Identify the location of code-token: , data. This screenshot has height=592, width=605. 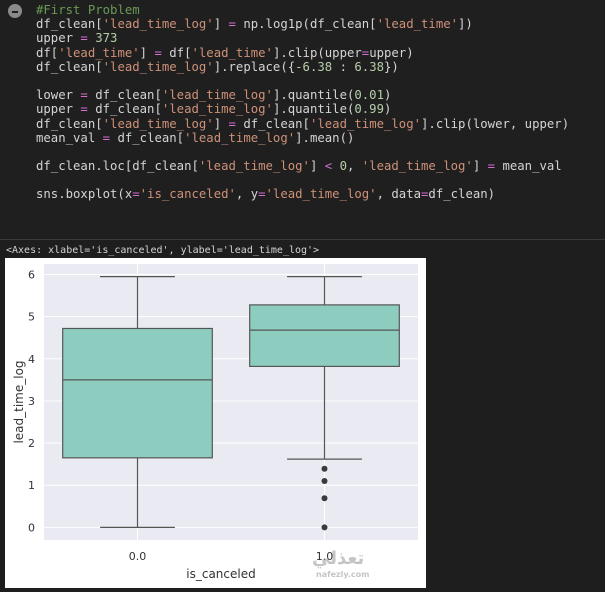
(399, 194).